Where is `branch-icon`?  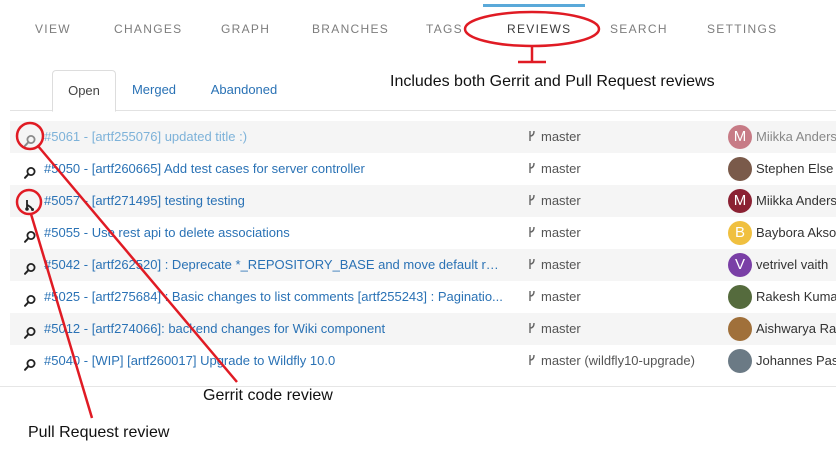
branch-icon is located at coordinates (30, 202).